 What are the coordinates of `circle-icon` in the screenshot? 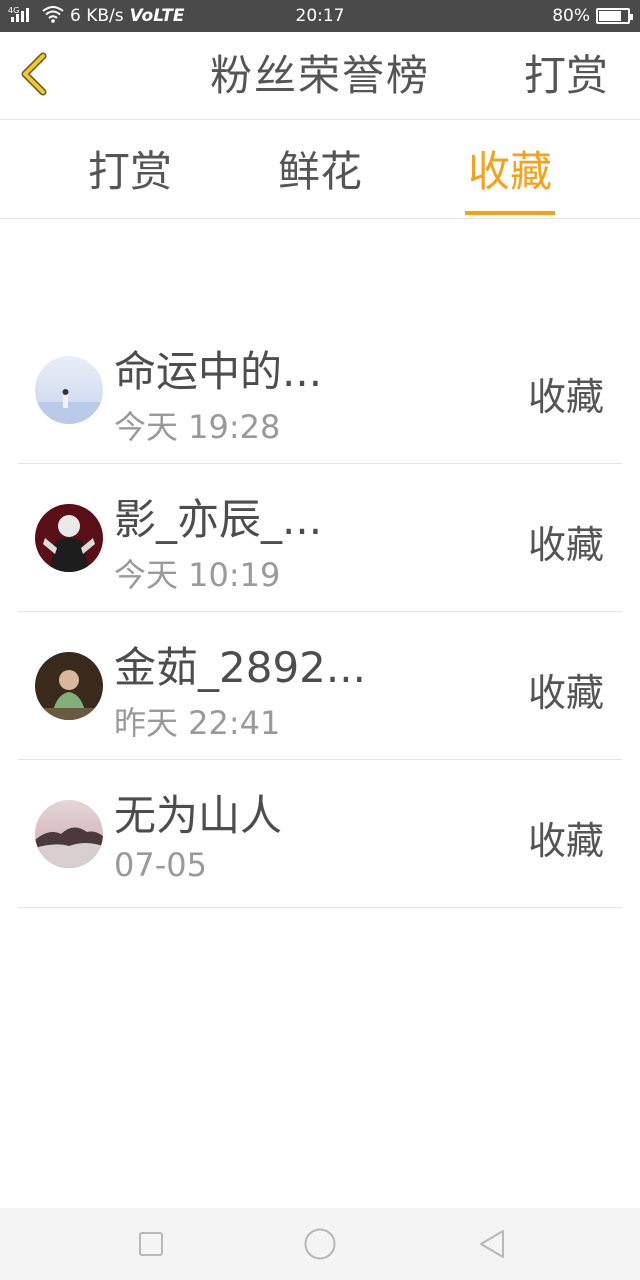 It's located at (320, 1244).